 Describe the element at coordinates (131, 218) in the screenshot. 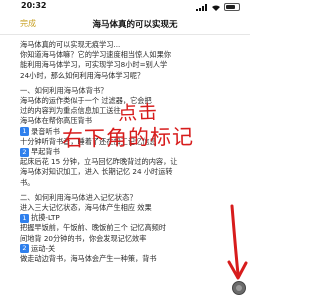

I see `list-item: 1 抗摸-LTP` at that location.